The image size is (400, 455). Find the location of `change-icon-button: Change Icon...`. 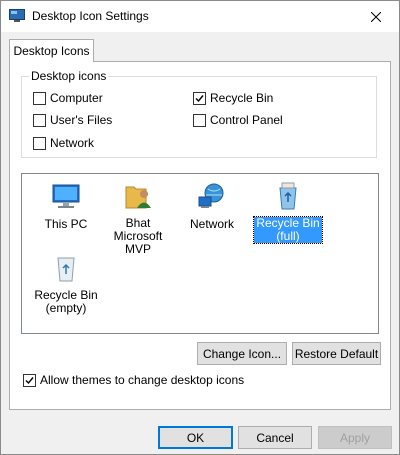

change-icon-button: Change Icon... is located at coordinates (242, 353).